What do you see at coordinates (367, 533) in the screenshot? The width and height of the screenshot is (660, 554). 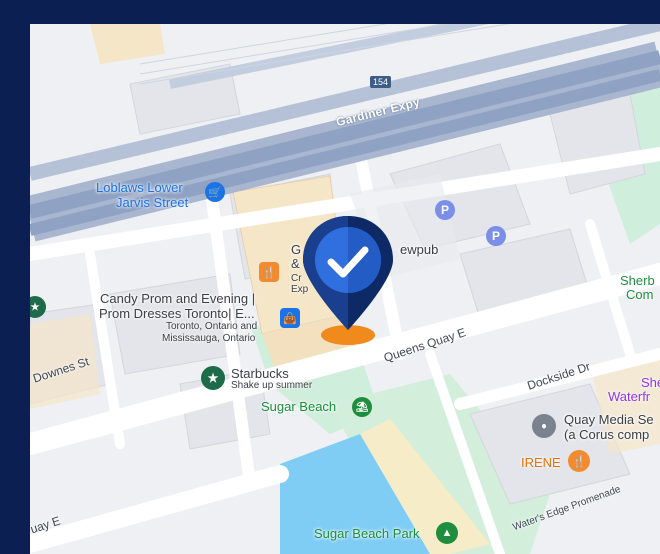 I see `sugar-beach-park-label: Sugar Beach Park` at bounding box center [367, 533].